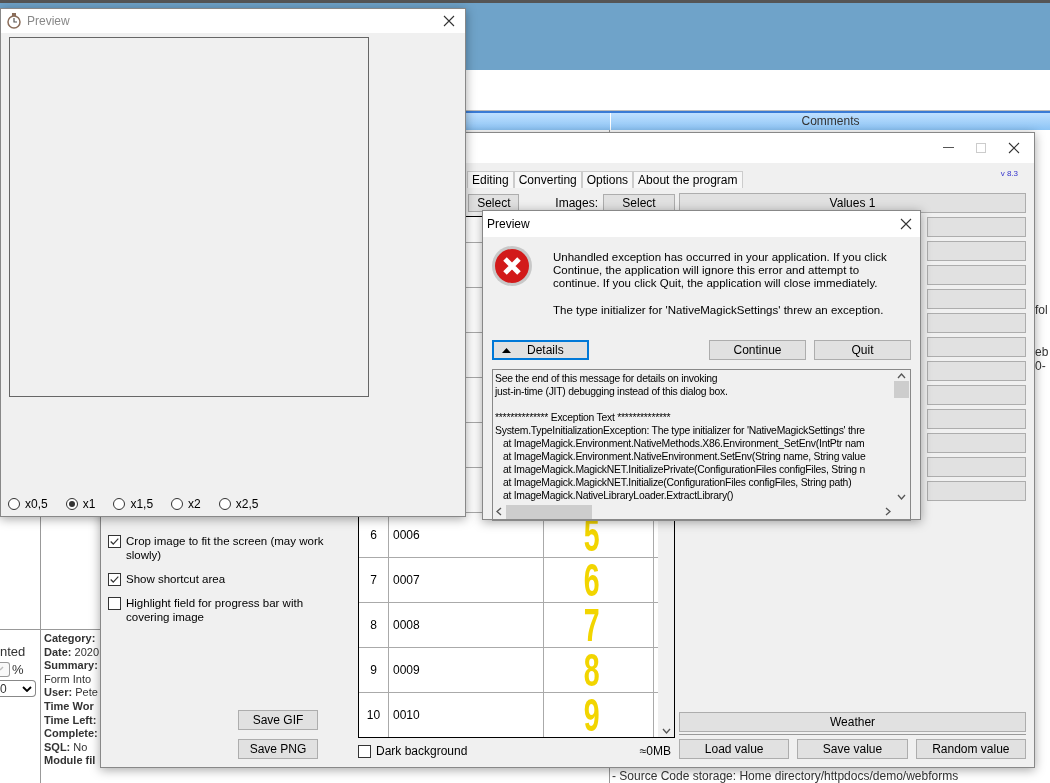  What do you see at coordinates (655, 751) in the screenshot?
I see `memory-label: ≈0MB` at bounding box center [655, 751].